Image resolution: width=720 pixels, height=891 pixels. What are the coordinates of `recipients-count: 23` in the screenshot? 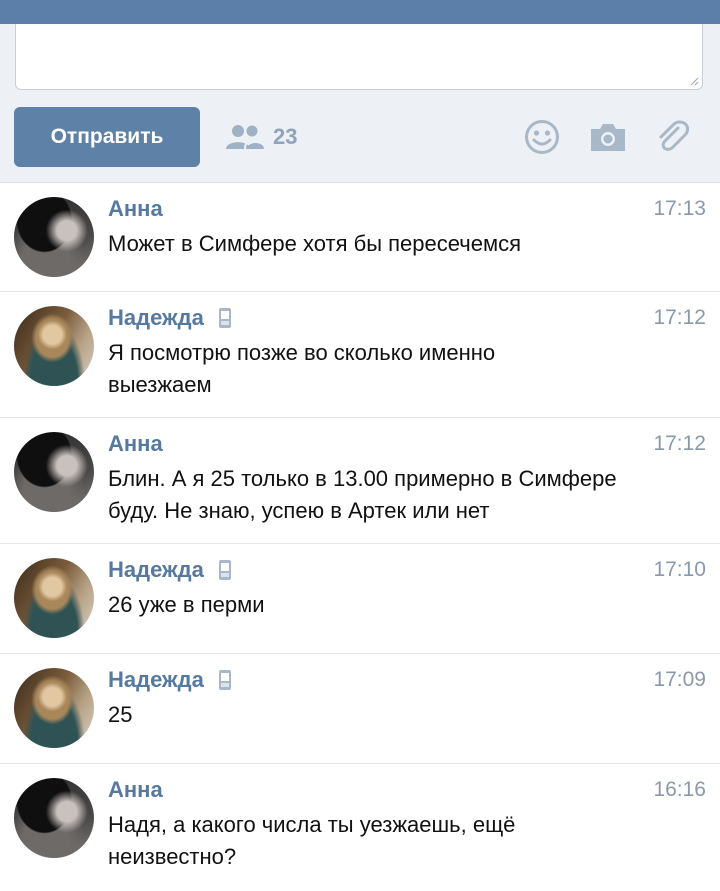 It's located at (261, 137).